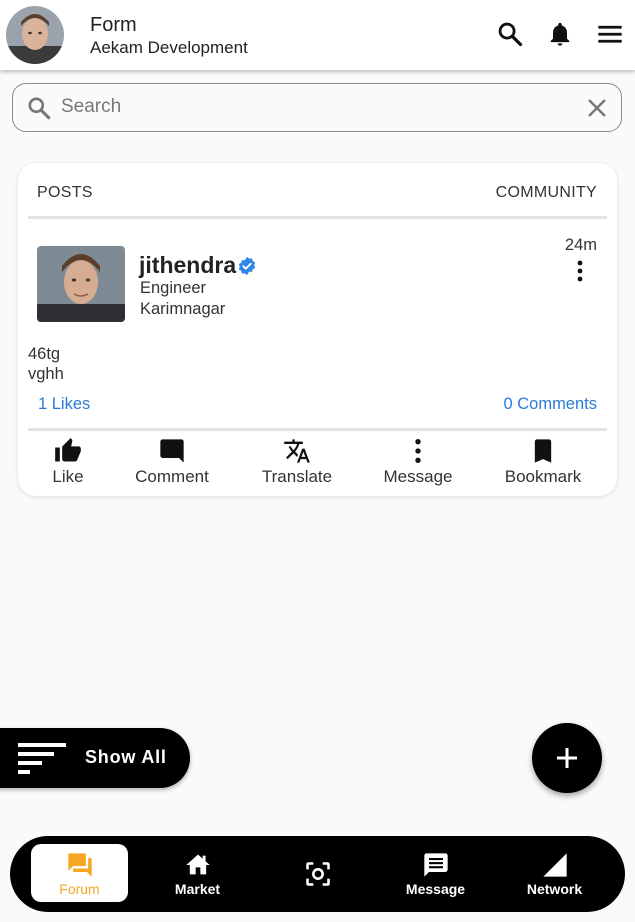 This screenshot has width=635, height=922. What do you see at coordinates (317, 217) in the screenshot?
I see `tabs-divider` at bounding box center [317, 217].